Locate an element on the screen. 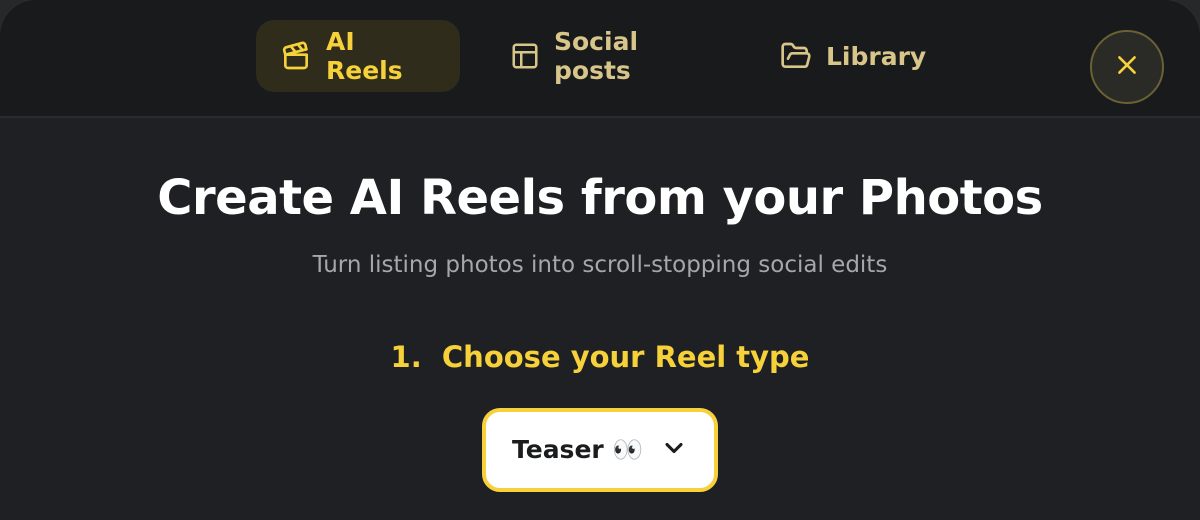 The height and width of the screenshot is (520, 1200). tab-ai-reels: AI Reels is located at coordinates (358, 56).